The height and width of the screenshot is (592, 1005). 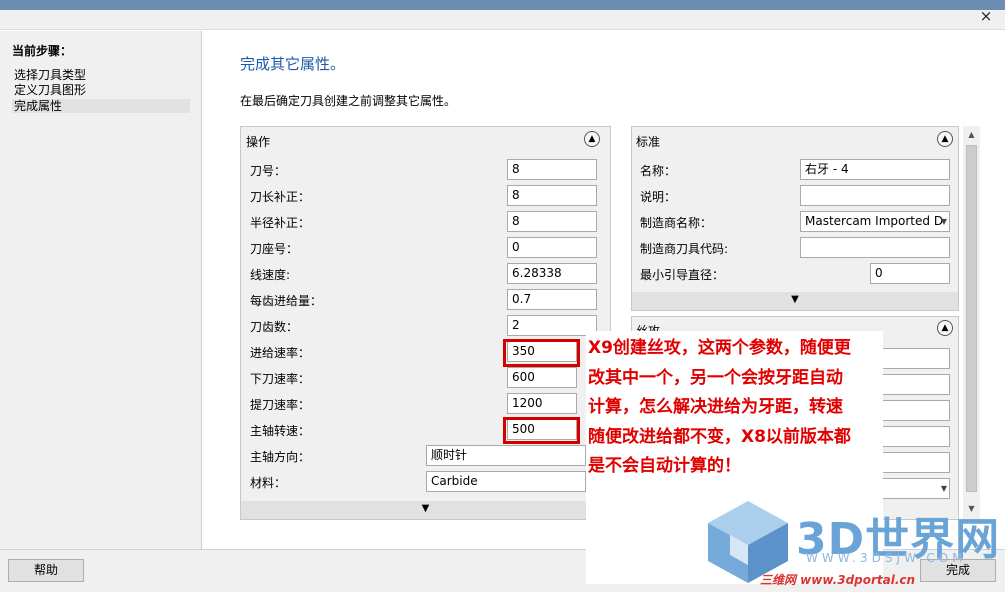 I want to click on help-button: 帮助, so click(x=46, y=570).